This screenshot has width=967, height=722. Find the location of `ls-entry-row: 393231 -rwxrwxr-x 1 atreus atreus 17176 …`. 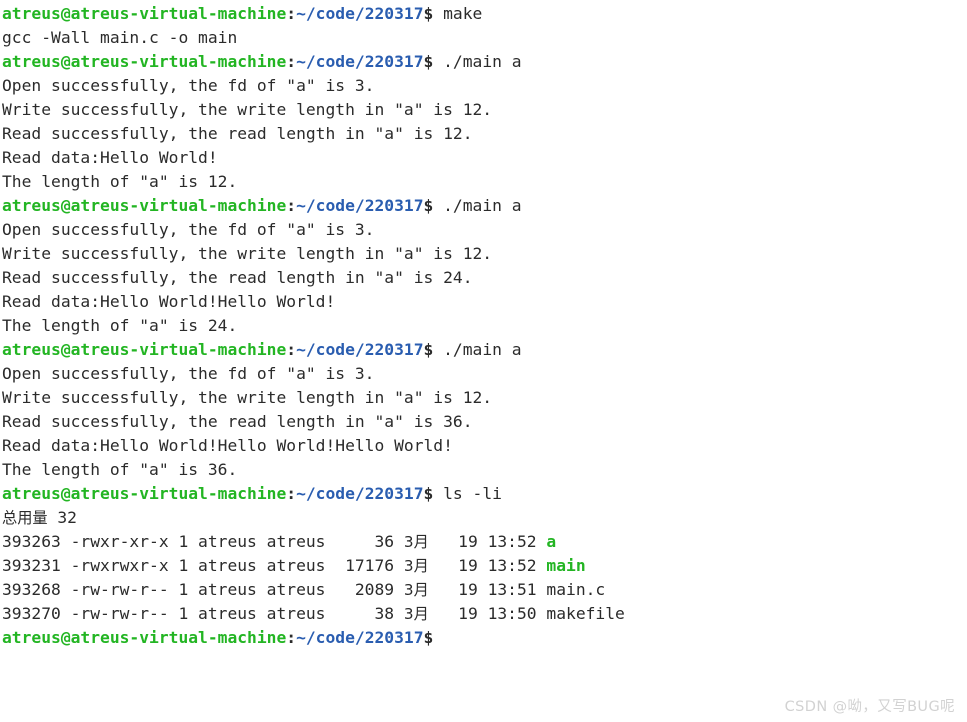

ls-entry-row: 393231 -rwxrwxr-x 1 atreus atreus 17176 … is located at coordinates (294, 565).